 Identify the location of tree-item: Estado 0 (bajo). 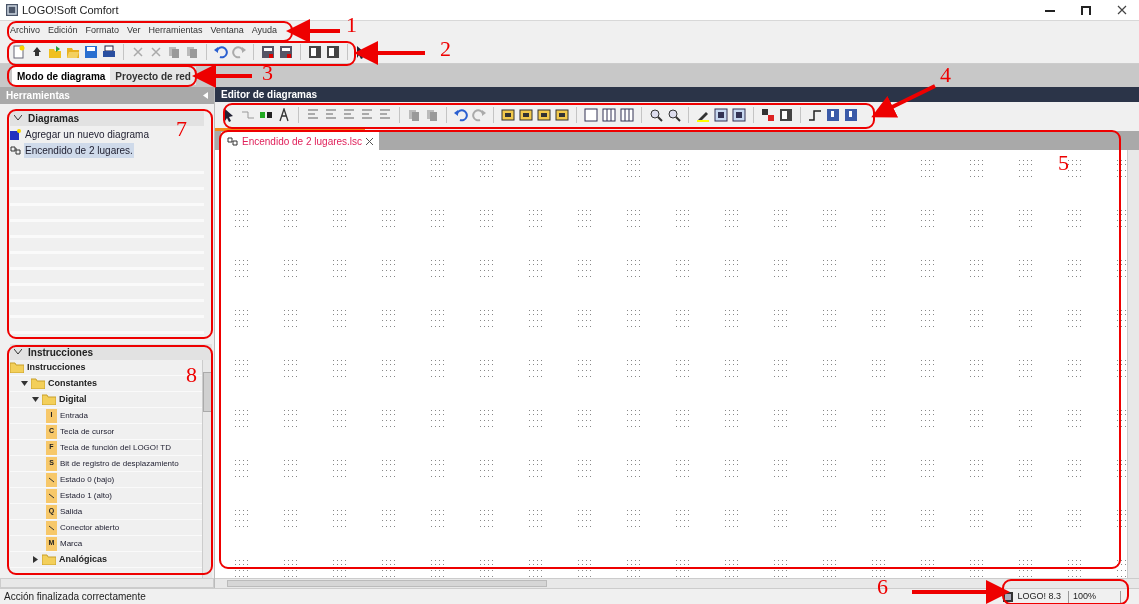
(87, 479).